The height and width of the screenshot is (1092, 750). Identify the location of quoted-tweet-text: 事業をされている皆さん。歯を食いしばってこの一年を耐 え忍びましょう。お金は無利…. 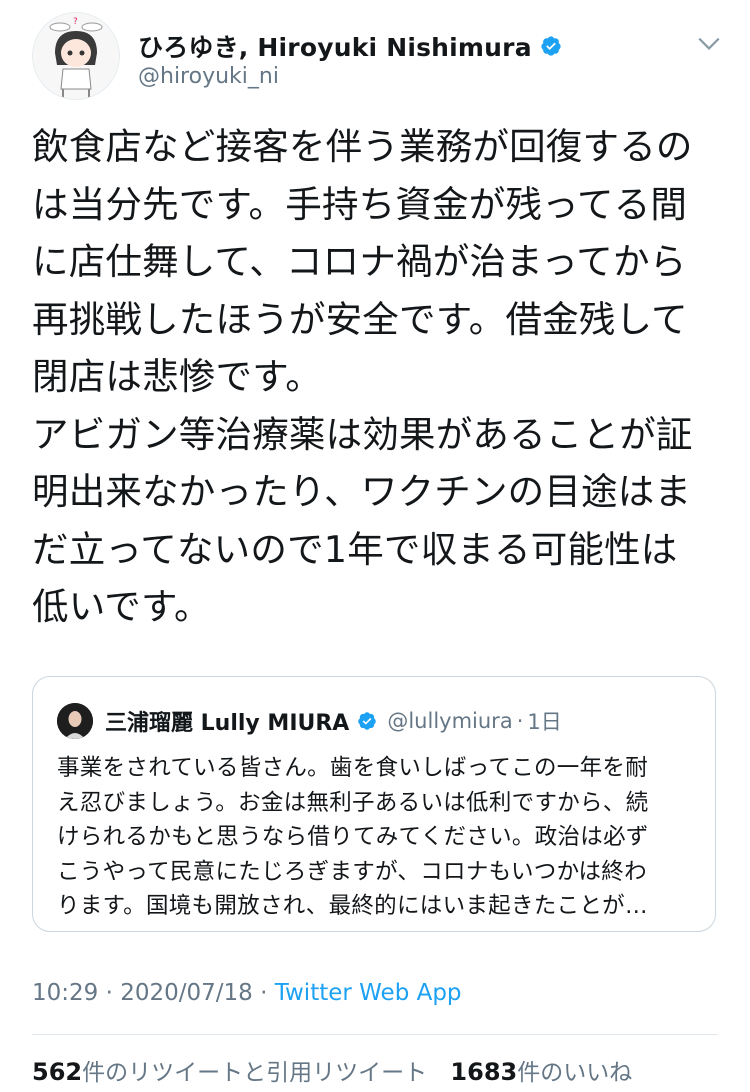
(353, 837).